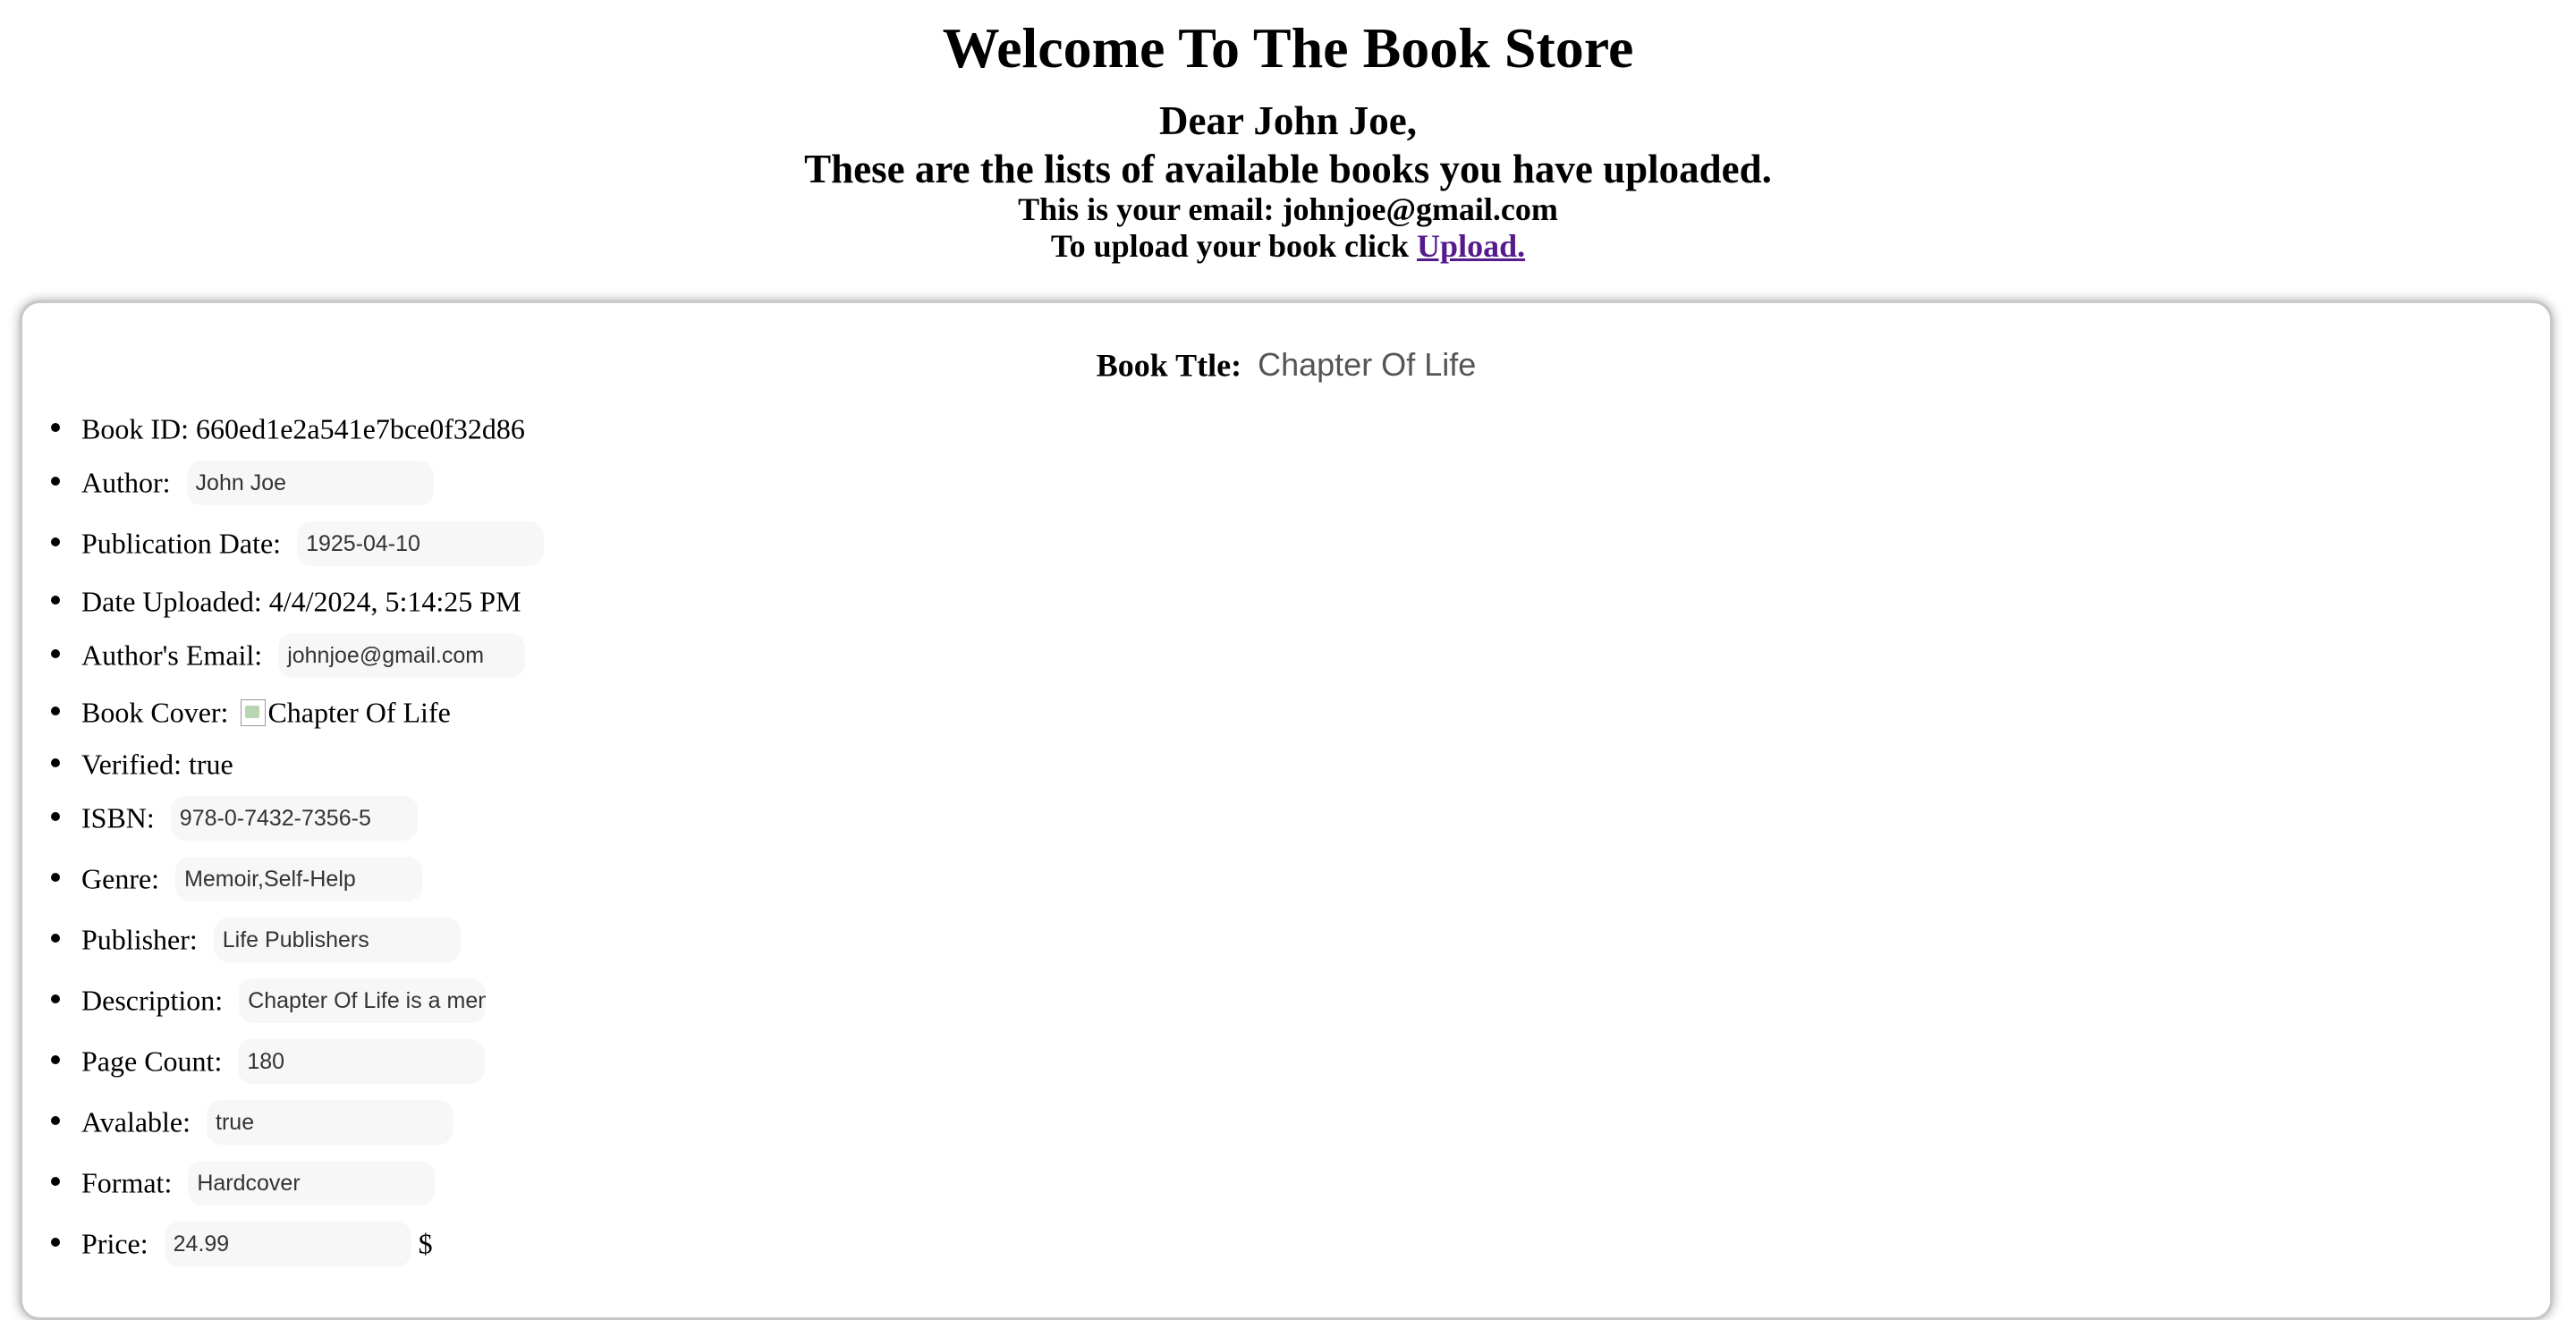  What do you see at coordinates (152, 1061) in the screenshot?
I see `page-count-label: Page Count:` at bounding box center [152, 1061].